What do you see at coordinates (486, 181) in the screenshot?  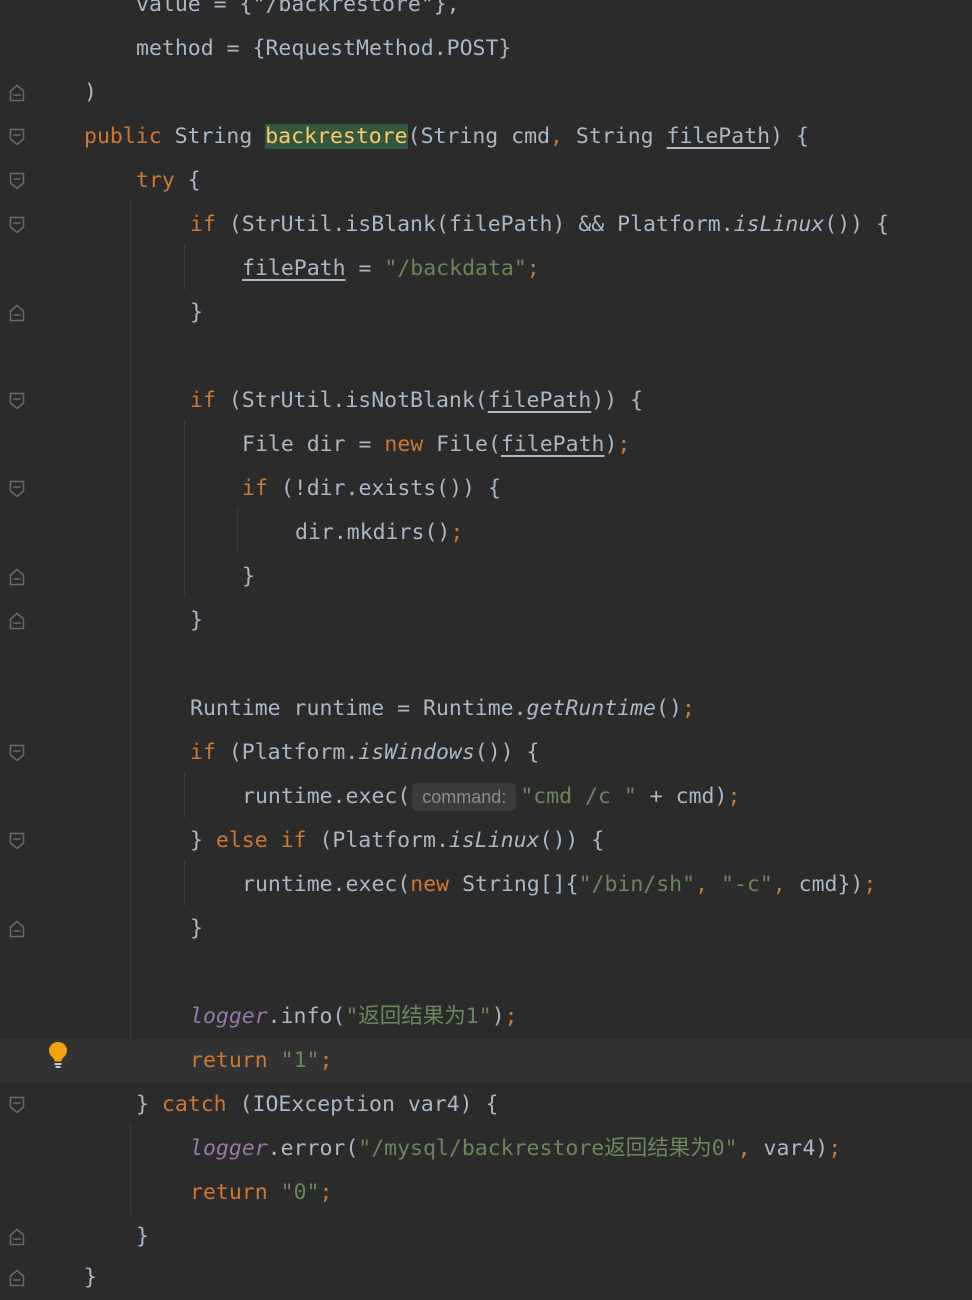 I see `code-line: try {` at bounding box center [486, 181].